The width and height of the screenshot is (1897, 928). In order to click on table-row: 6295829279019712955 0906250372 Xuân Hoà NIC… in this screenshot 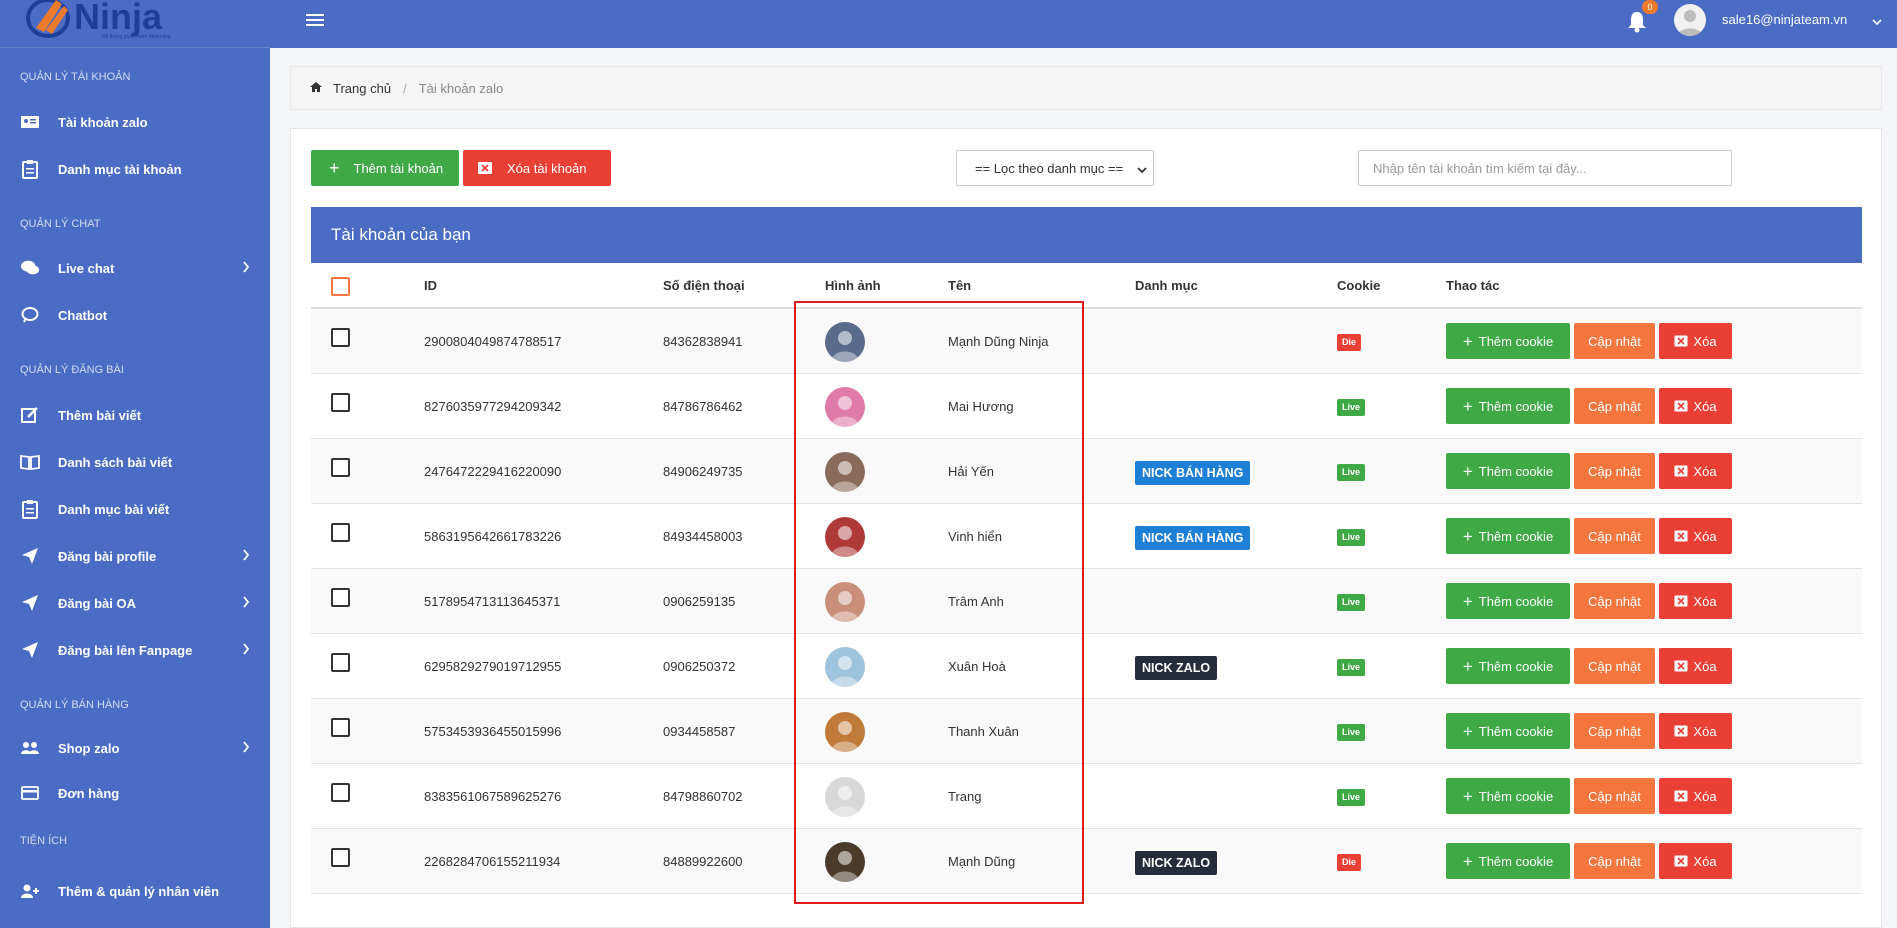, I will do `click(1086, 666)`.